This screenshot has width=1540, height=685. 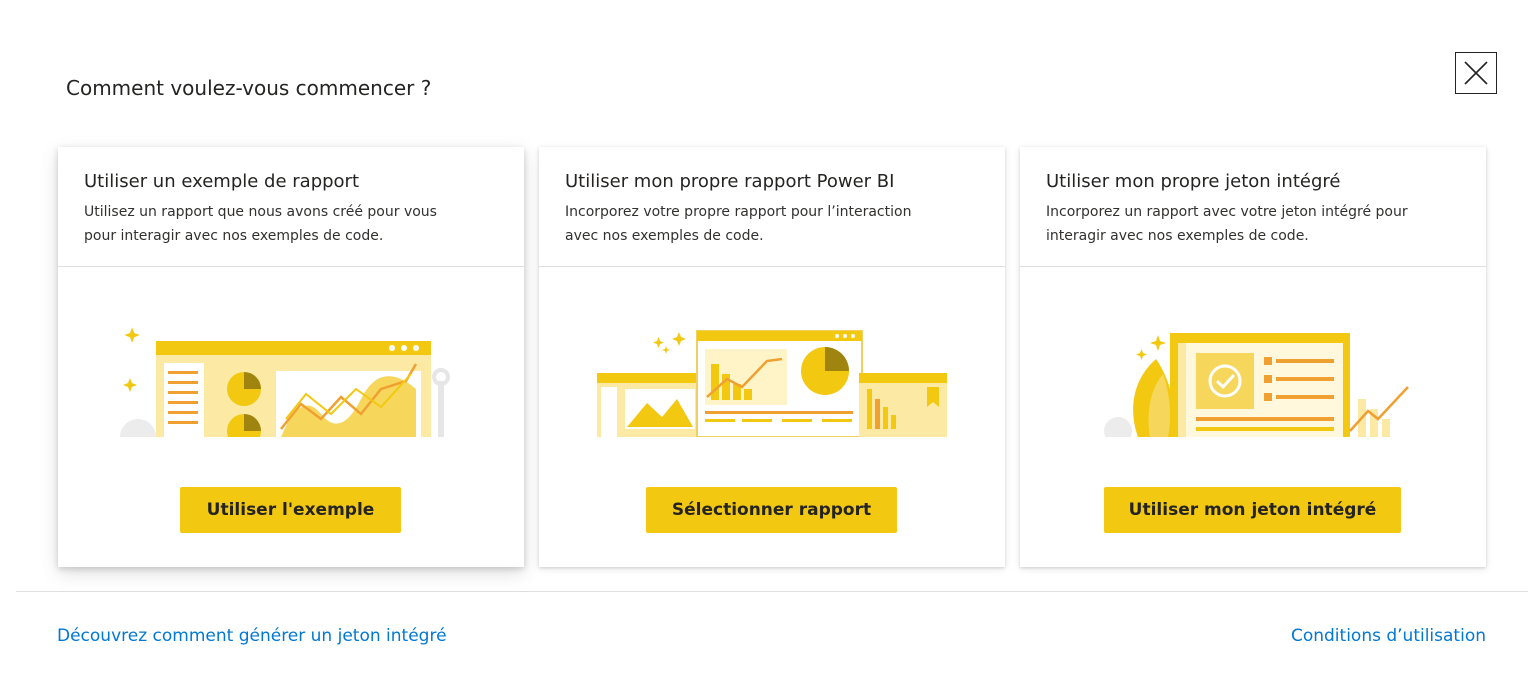 What do you see at coordinates (1193, 181) in the screenshot?
I see `card-title: Utiliser mon propre jeton intégré` at bounding box center [1193, 181].